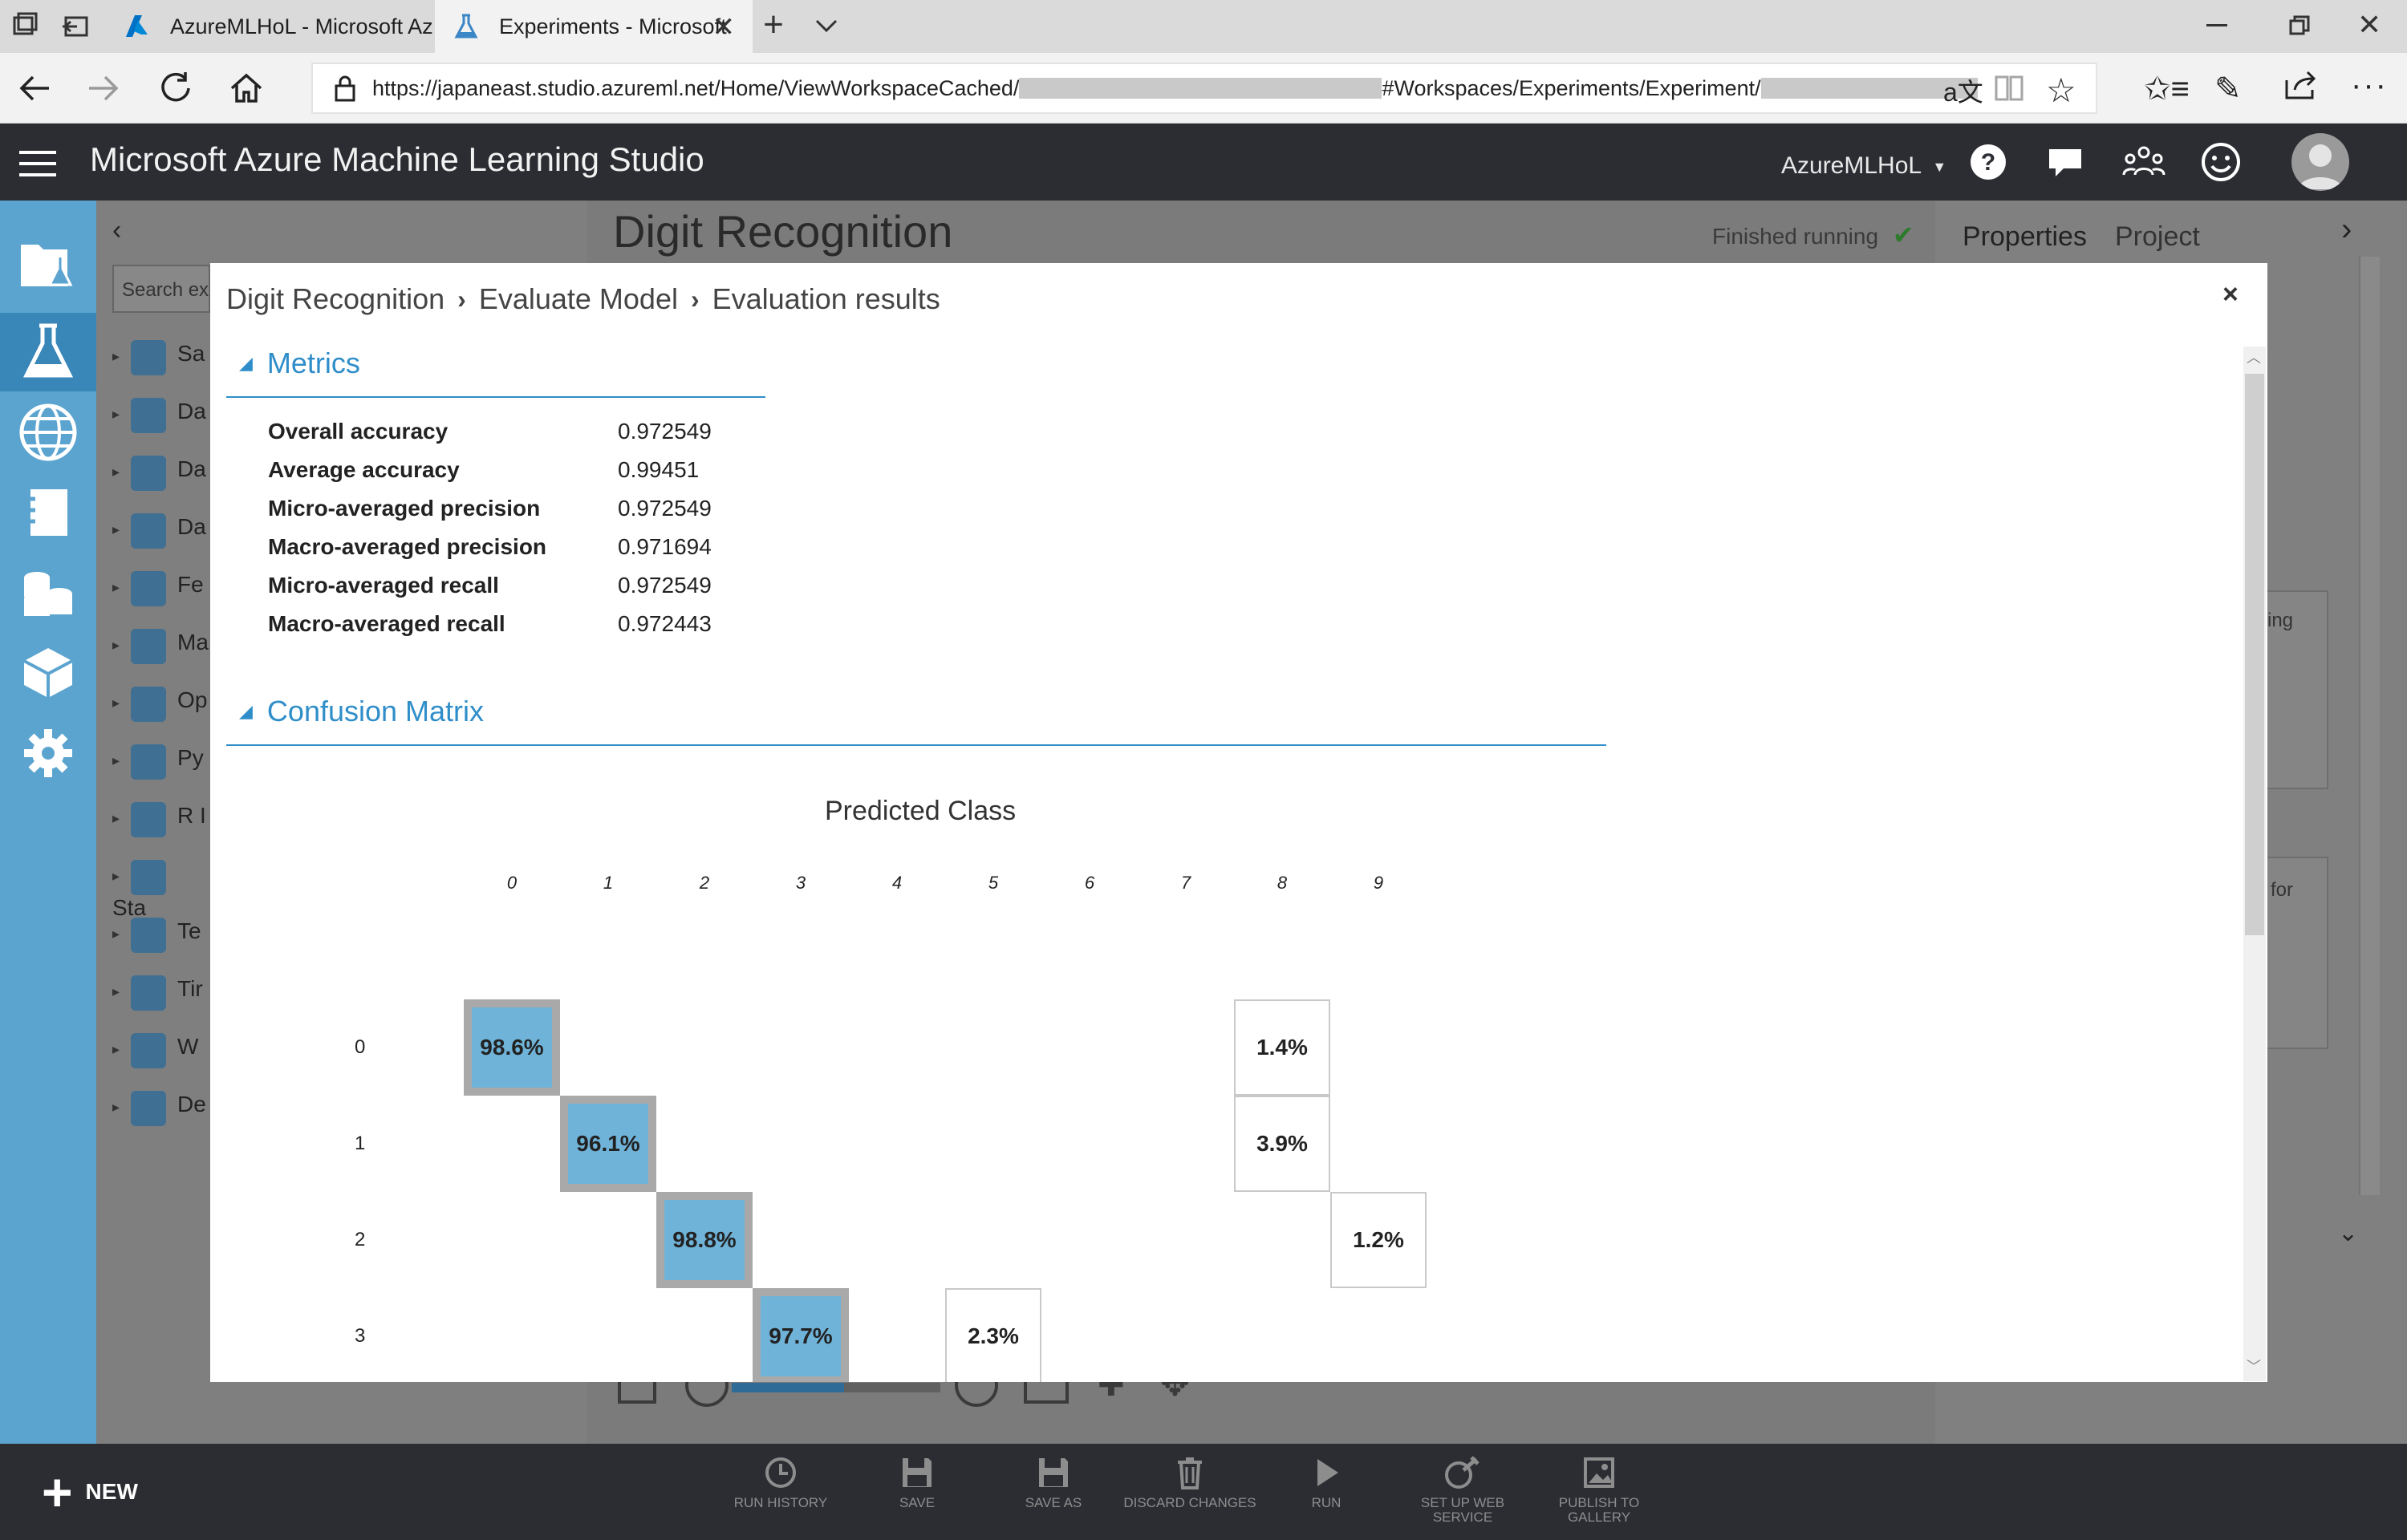 The image size is (2407, 1540). I want to click on settings-gear-icon, so click(48, 753).